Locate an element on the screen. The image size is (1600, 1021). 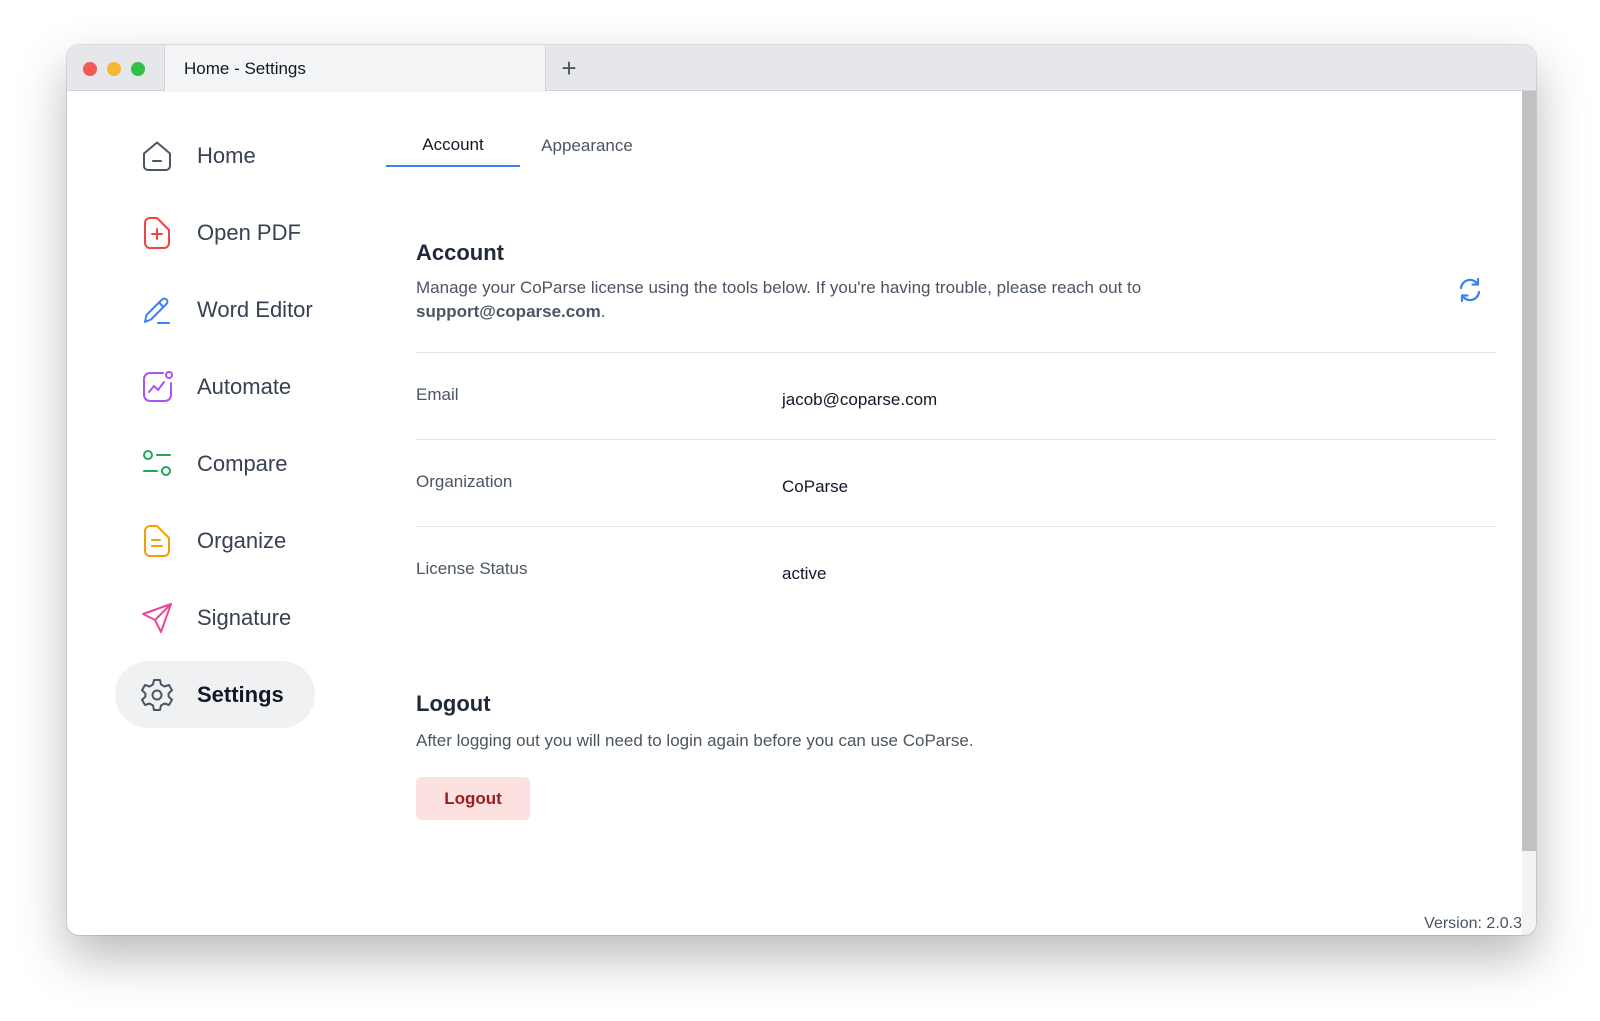
account-title: Account is located at coordinates (460, 252).